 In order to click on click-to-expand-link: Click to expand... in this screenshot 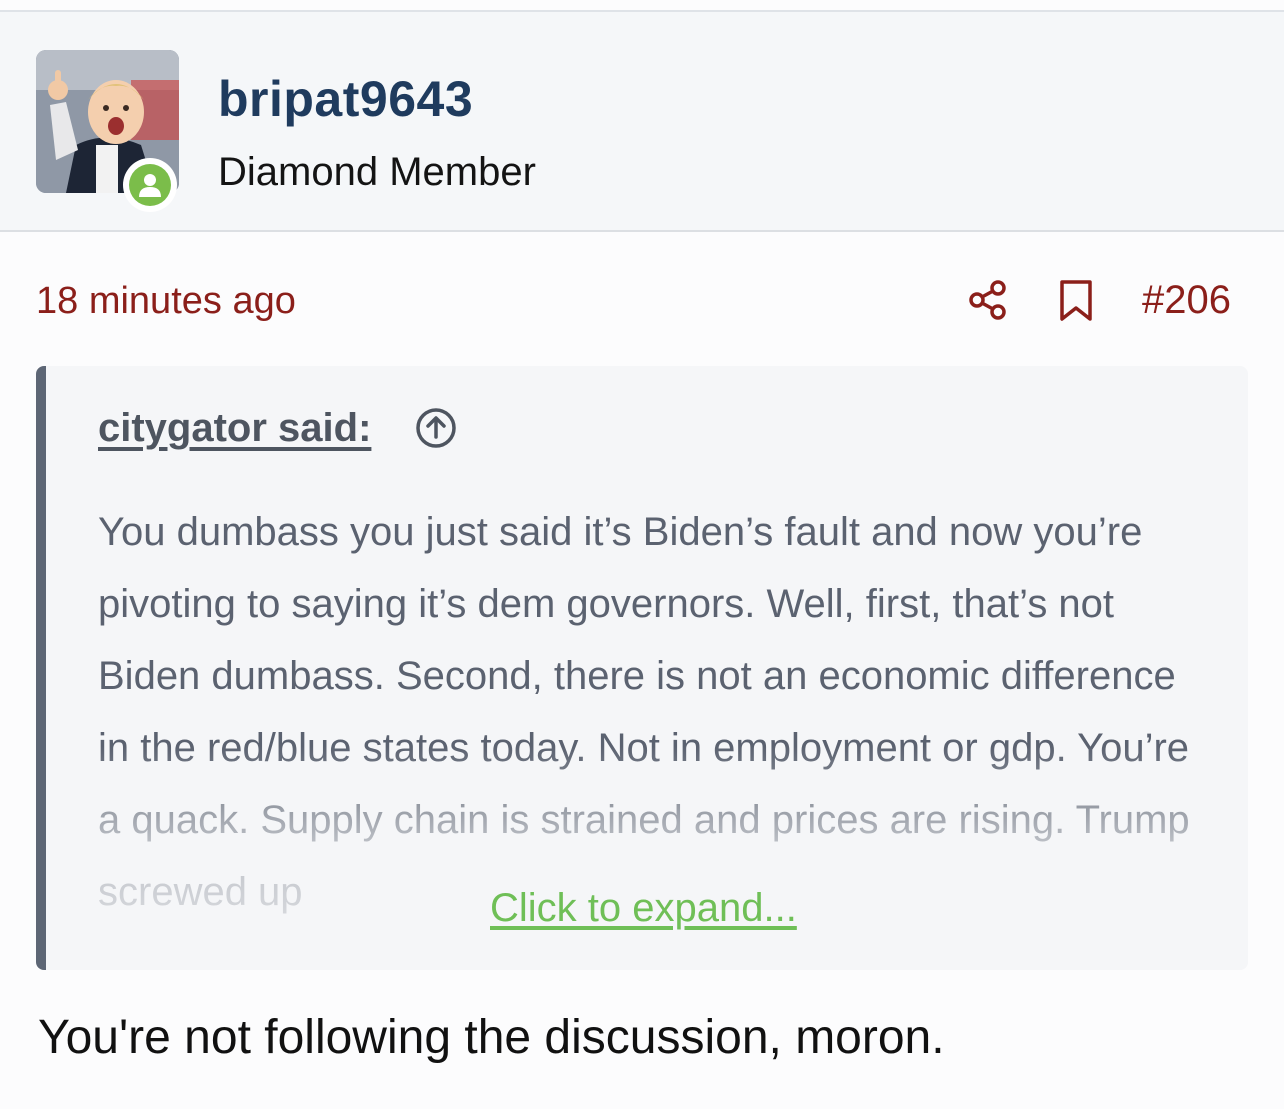, I will do `click(643, 908)`.